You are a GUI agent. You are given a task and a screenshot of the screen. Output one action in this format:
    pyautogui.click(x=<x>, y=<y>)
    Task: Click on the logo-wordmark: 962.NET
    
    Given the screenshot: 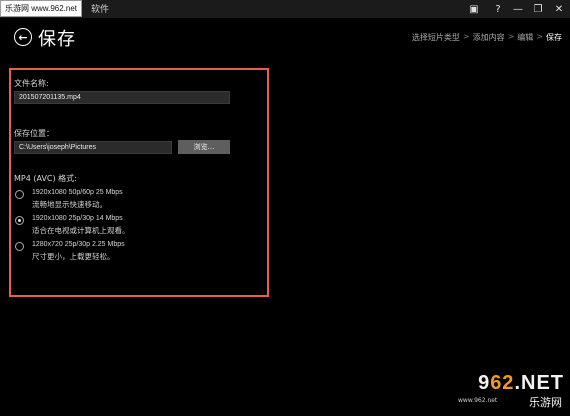 What is the action you would take?
    pyautogui.click(x=521, y=383)
    